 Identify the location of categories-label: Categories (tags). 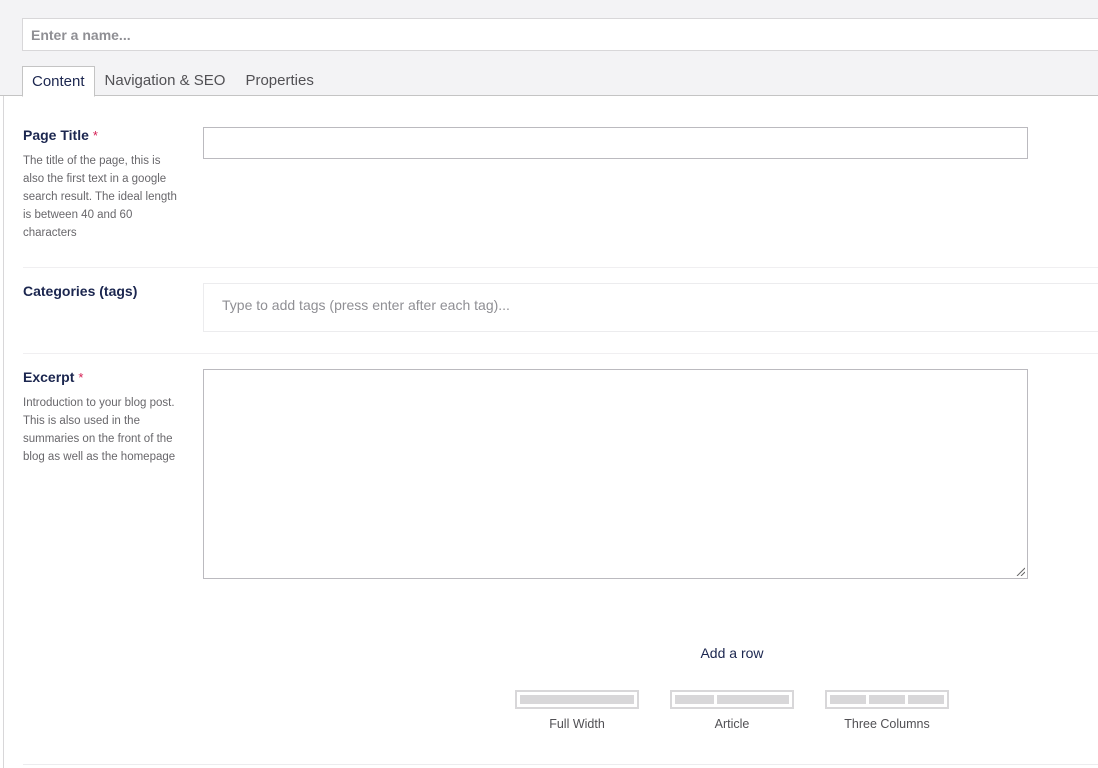
(80, 291).